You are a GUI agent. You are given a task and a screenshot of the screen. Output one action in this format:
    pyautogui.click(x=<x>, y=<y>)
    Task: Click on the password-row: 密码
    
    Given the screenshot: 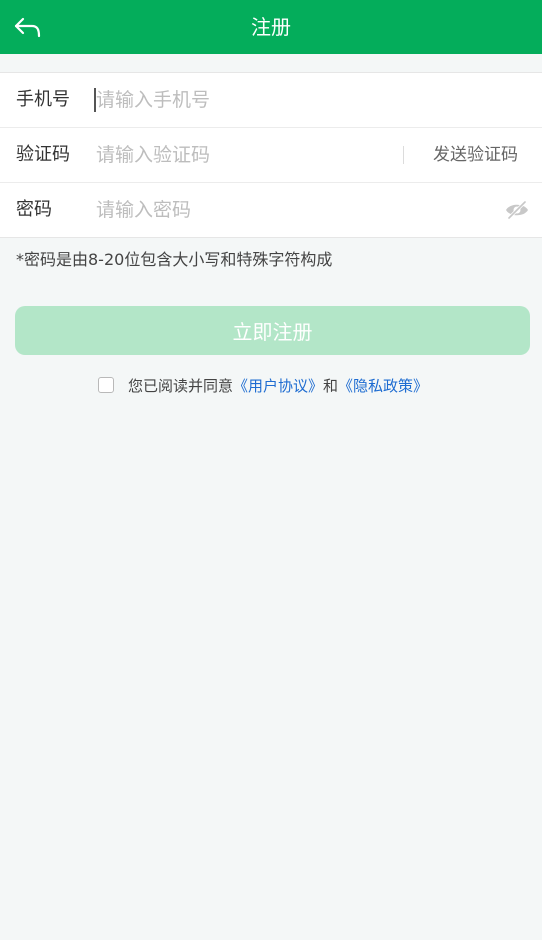 What is the action you would take?
    pyautogui.click(x=271, y=209)
    